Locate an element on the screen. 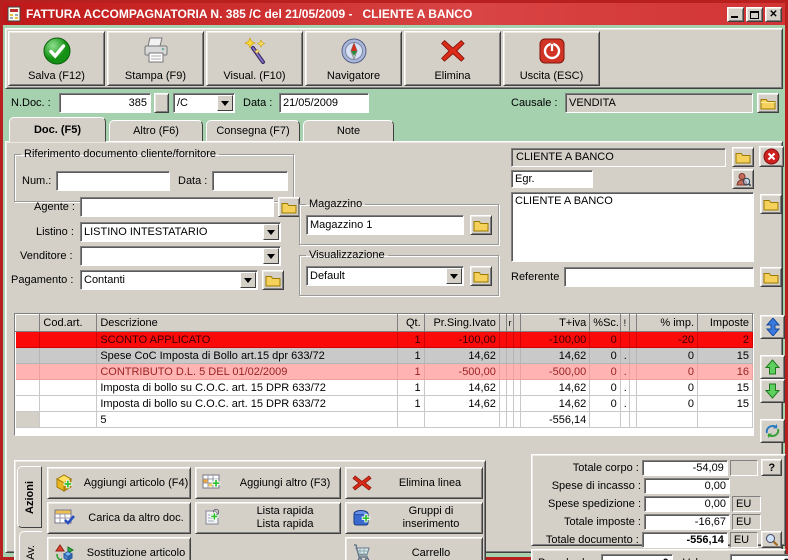 This screenshot has height=560, width=788. carica-altro-doc-button: Carica da altro doc. is located at coordinates (119, 518).